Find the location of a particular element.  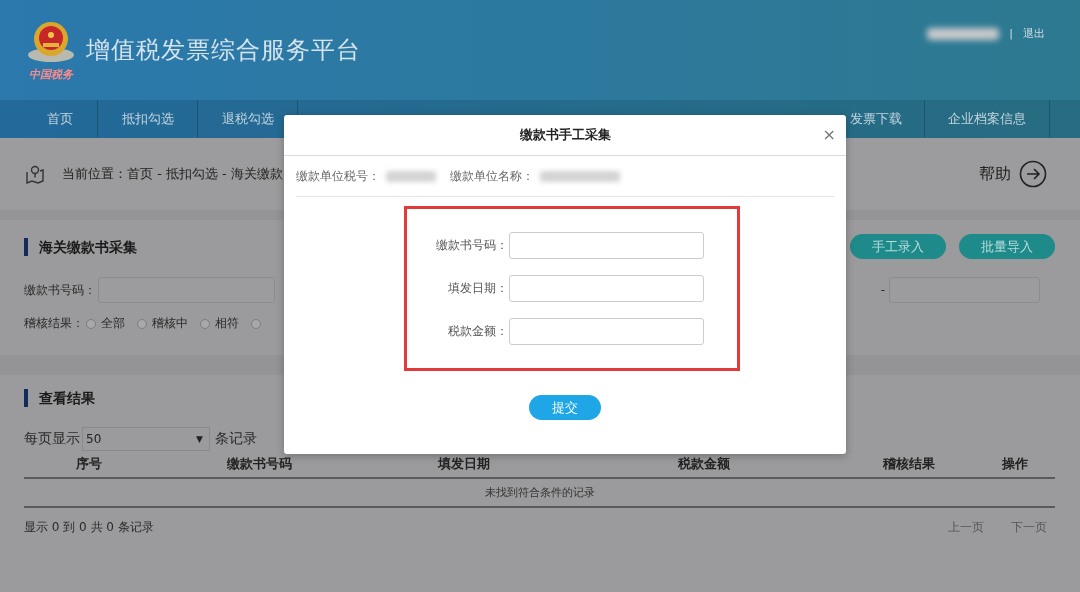

column-header: 序号 is located at coordinates (89, 464).